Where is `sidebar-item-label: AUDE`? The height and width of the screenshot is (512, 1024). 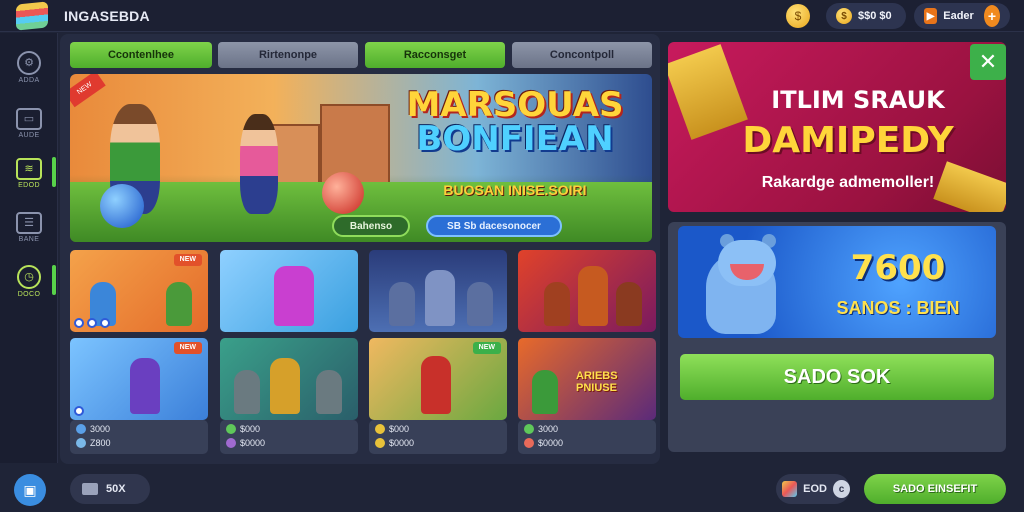
sidebar-item-label: AUDE is located at coordinates (29, 135).